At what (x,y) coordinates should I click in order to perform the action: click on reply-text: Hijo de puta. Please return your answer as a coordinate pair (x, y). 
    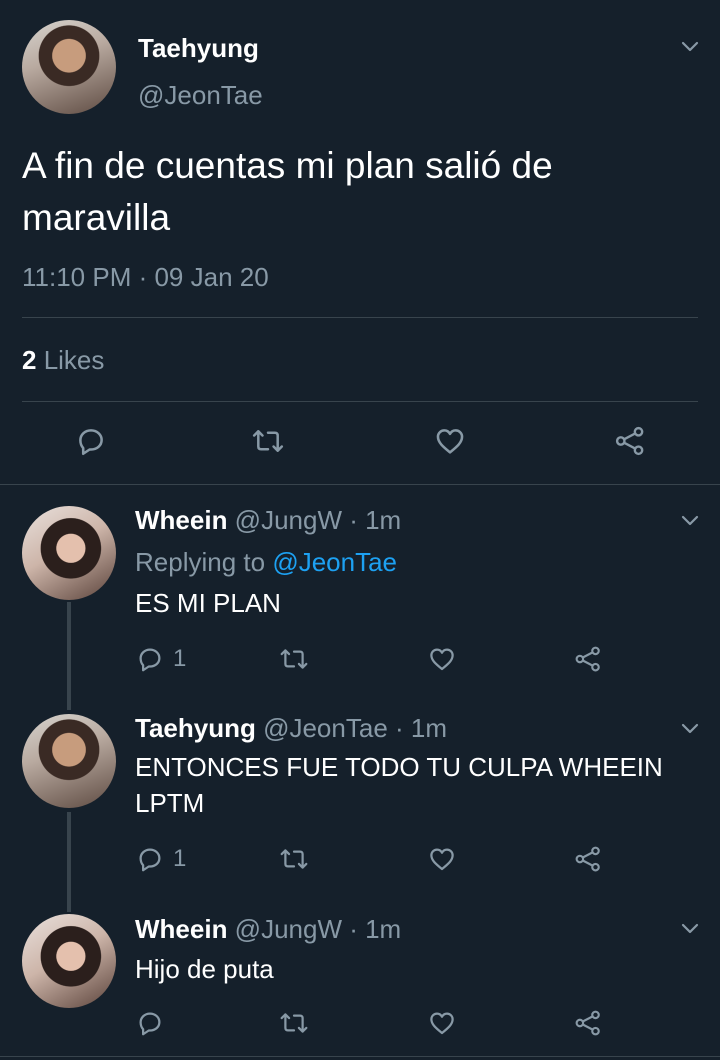
    Looking at the image, I should click on (204, 969).